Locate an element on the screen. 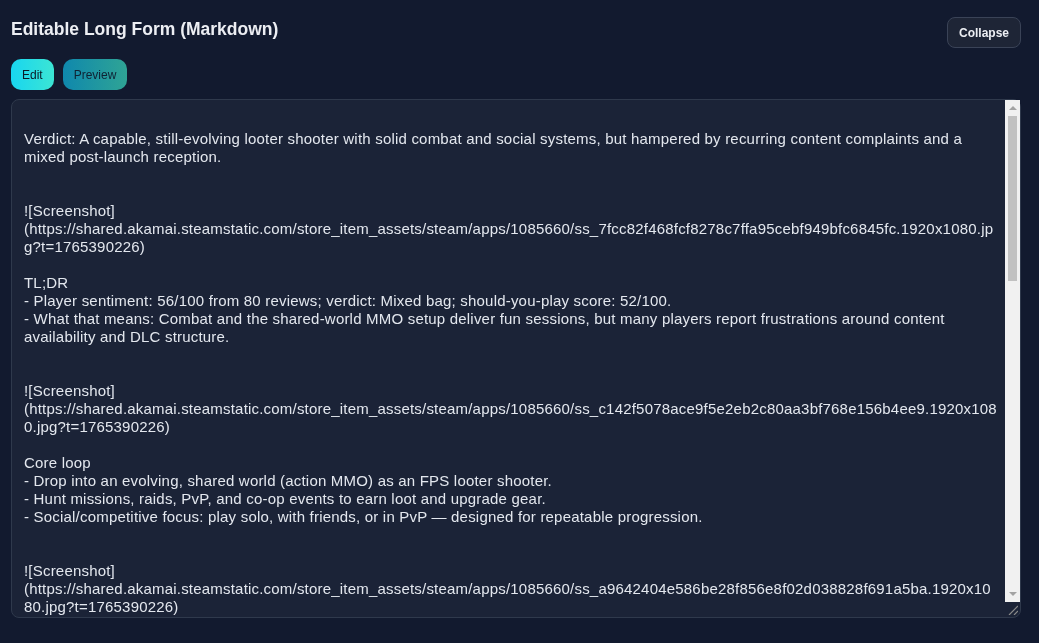 The height and width of the screenshot is (643, 1039). resize-grip-icon is located at coordinates (1013, 610).